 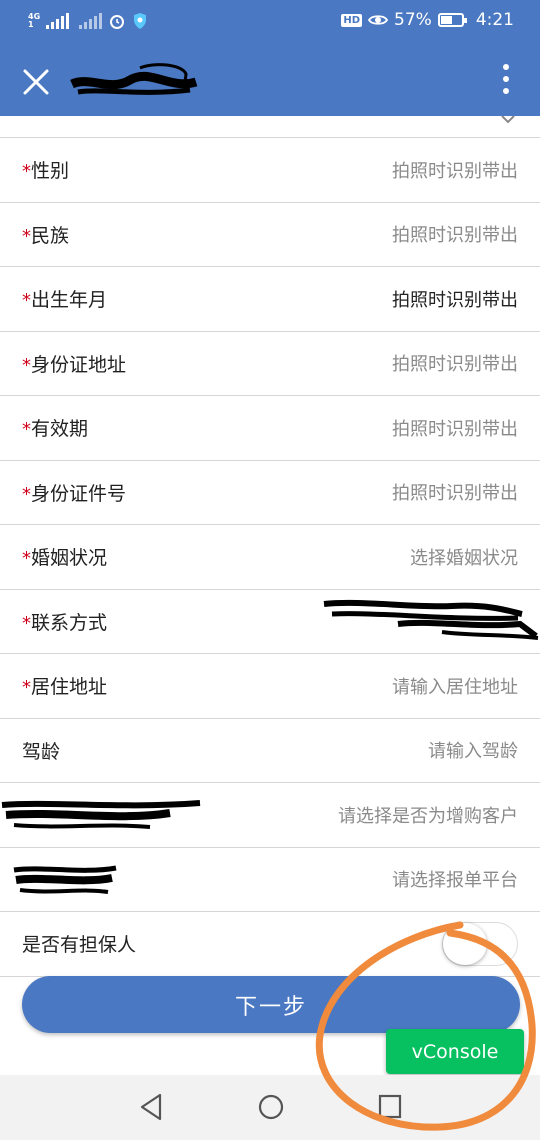 I want to click on form-row-id-address: *身份证地址 拍照时识别带出, so click(x=270, y=364).